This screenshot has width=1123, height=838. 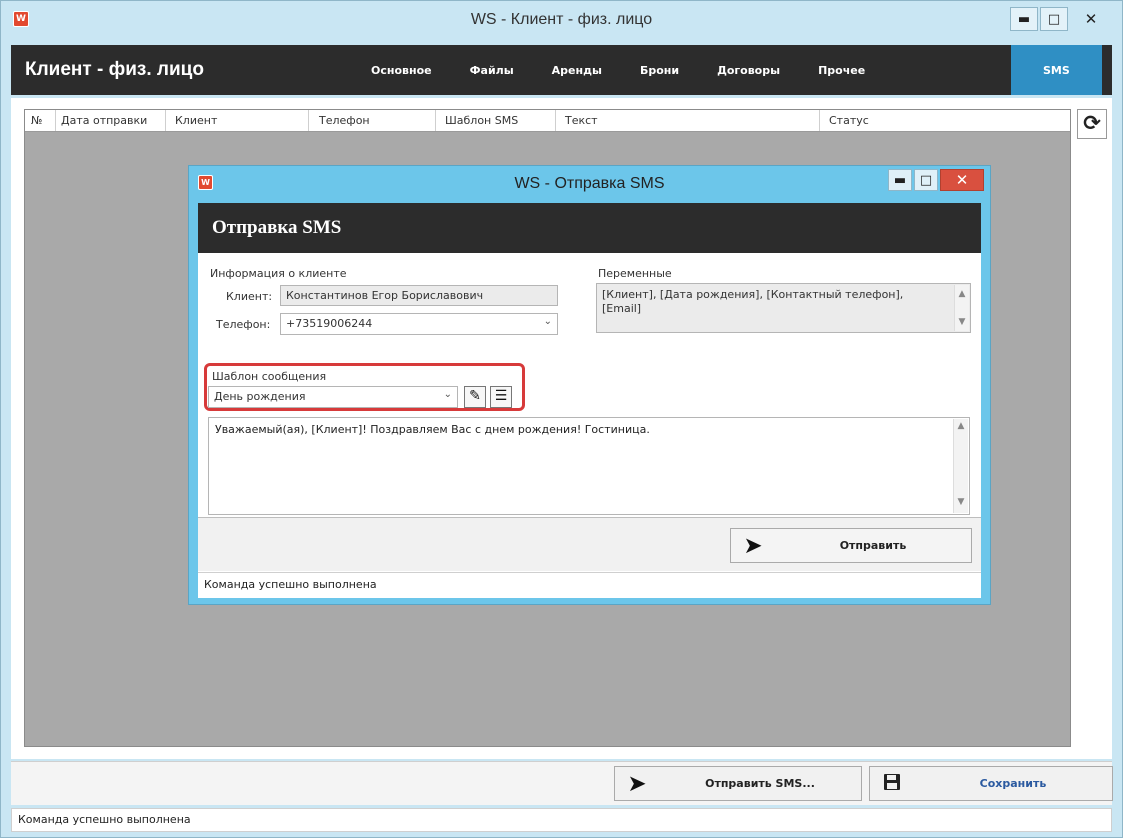 What do you see at coordinates (1056, 70) in the screenshot?
I see `tab-sms: SMS` at bounding box center [1056, 70].